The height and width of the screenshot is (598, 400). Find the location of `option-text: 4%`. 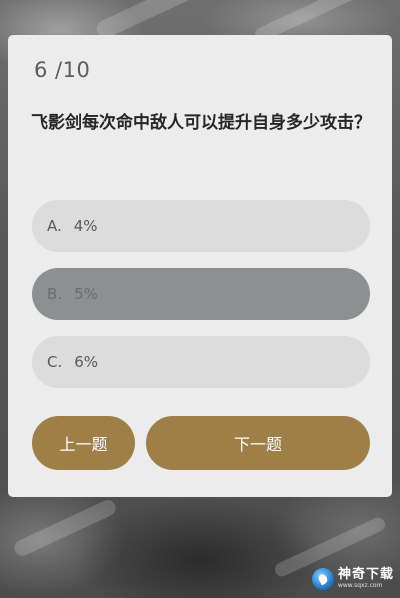

option-text: 4% is located at coordinates (85, 226).